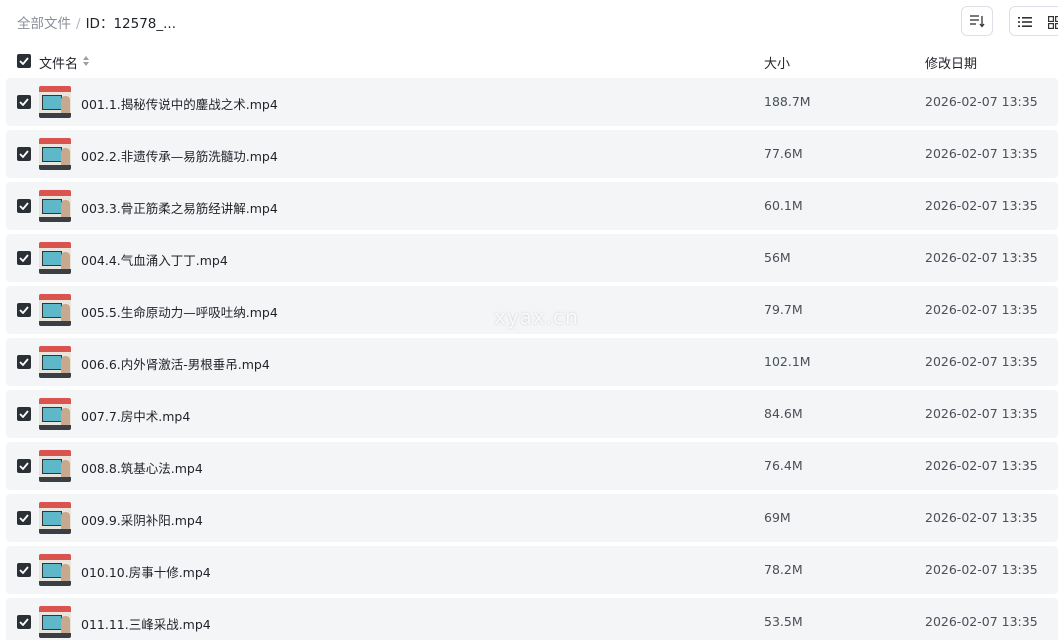  I want to click on grid-view-icon, so click(1052, 22).